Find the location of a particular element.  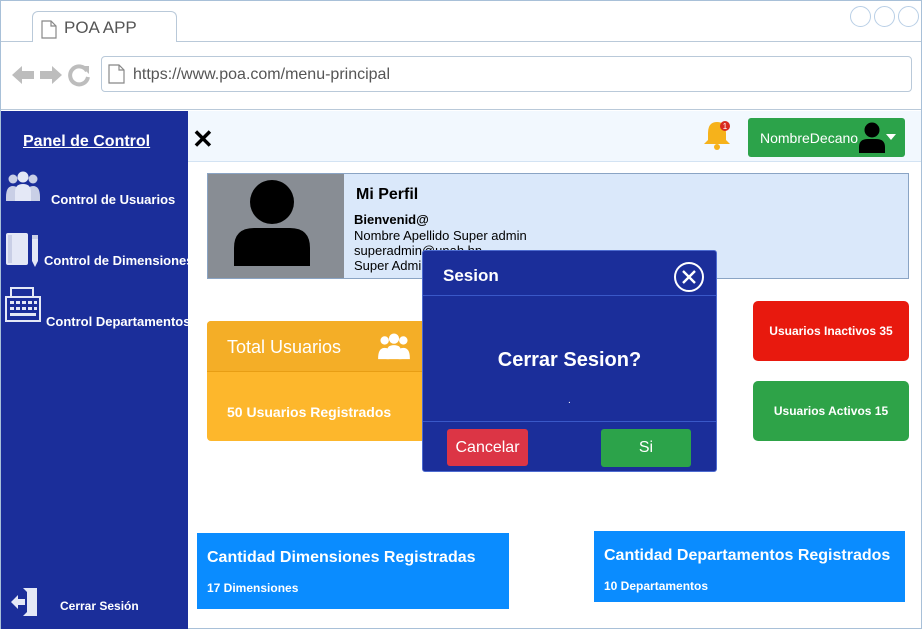

total-users-title: Total Usuarios is located at coordinates (284, 347).